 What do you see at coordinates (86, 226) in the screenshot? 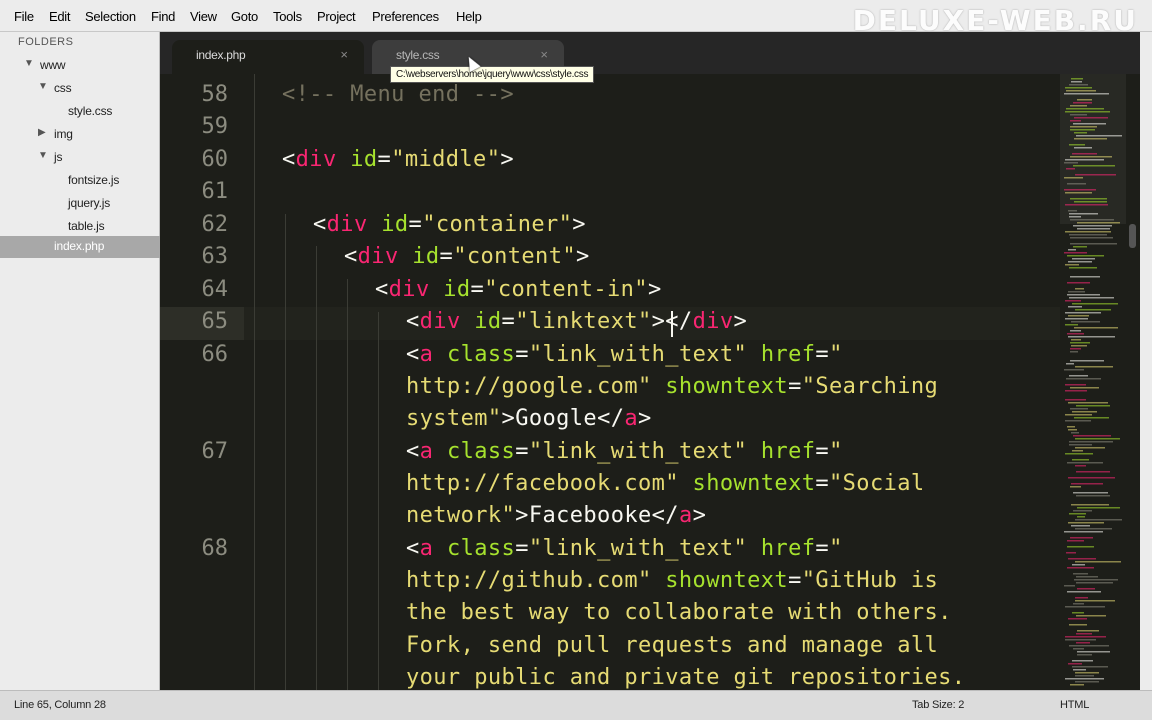
I see `sidebar-item-label: table.js` at bounding box center [86, 226].